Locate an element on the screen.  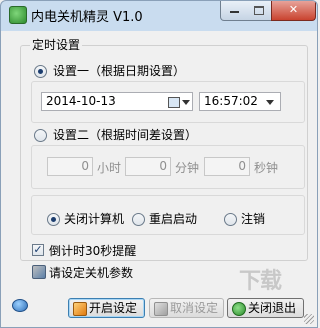
start-icon is located at coordinates (80, 309).